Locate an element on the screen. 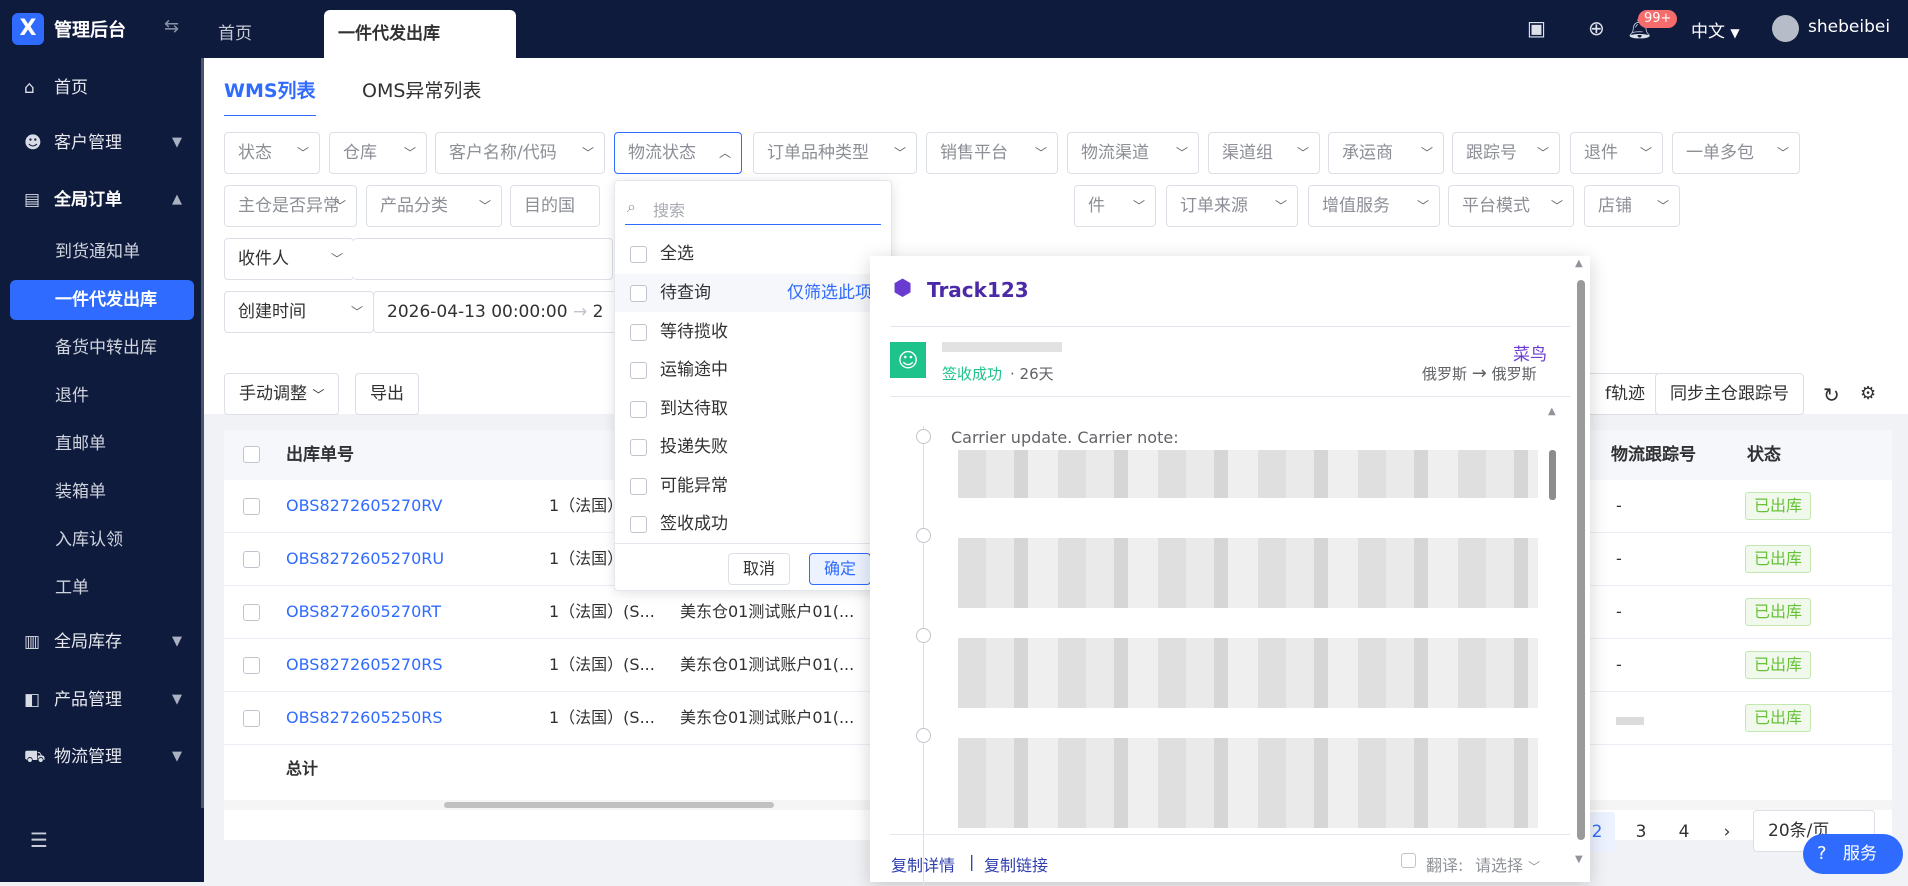  tab-wms-list: WMS列表 is located at coordinates (270, 97).